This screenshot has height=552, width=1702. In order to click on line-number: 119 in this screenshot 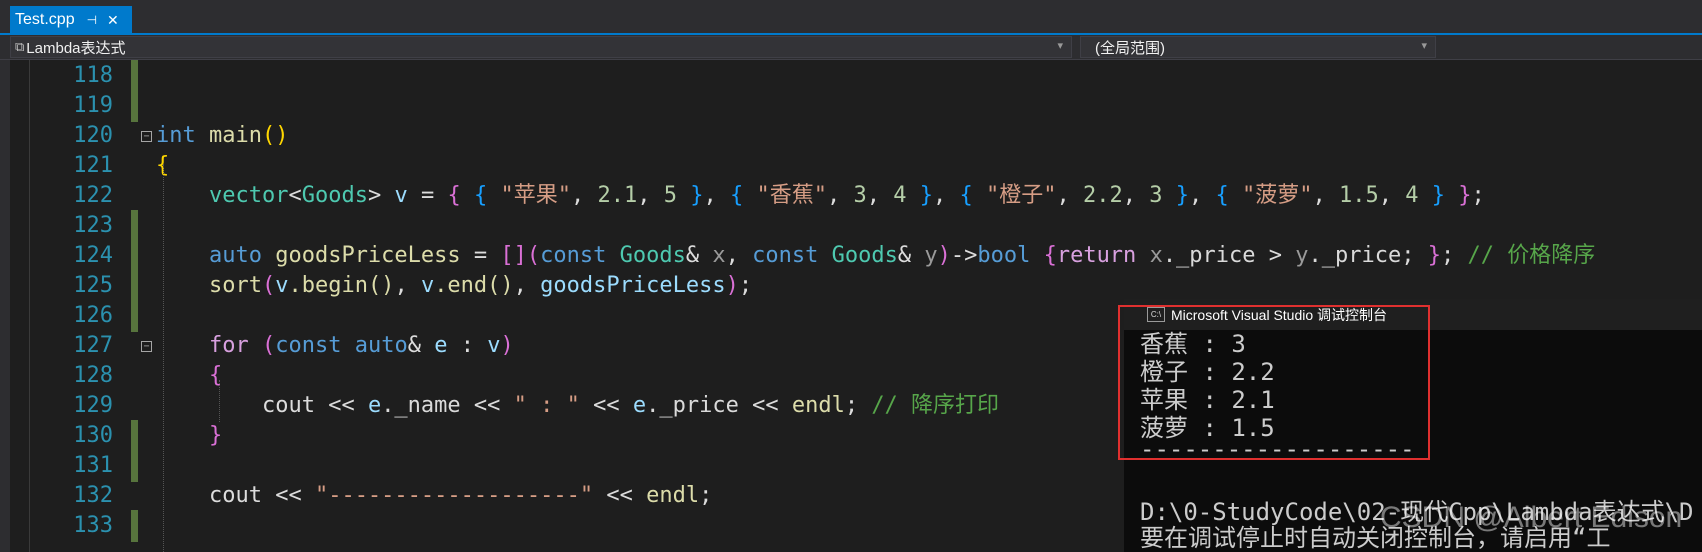, I will do `click(93, 105)`.